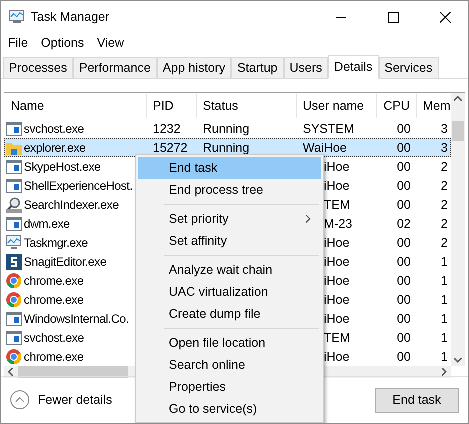  Describe the element at coordinates (78, 185) in the screenshot. I see `table-cell: ShellExperienceHost.` at that location.